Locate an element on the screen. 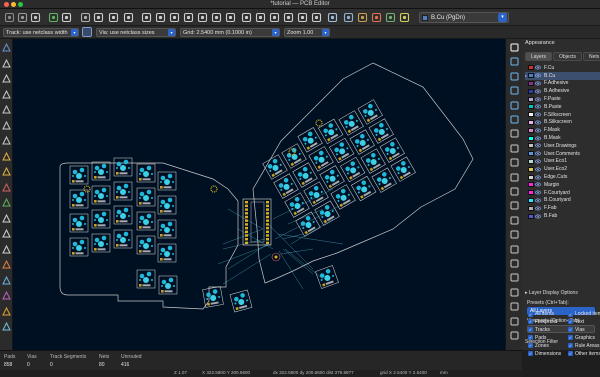 The height and width of the screenshot is (377, 600). tune-length-icon is located at coordinates (514, 105).